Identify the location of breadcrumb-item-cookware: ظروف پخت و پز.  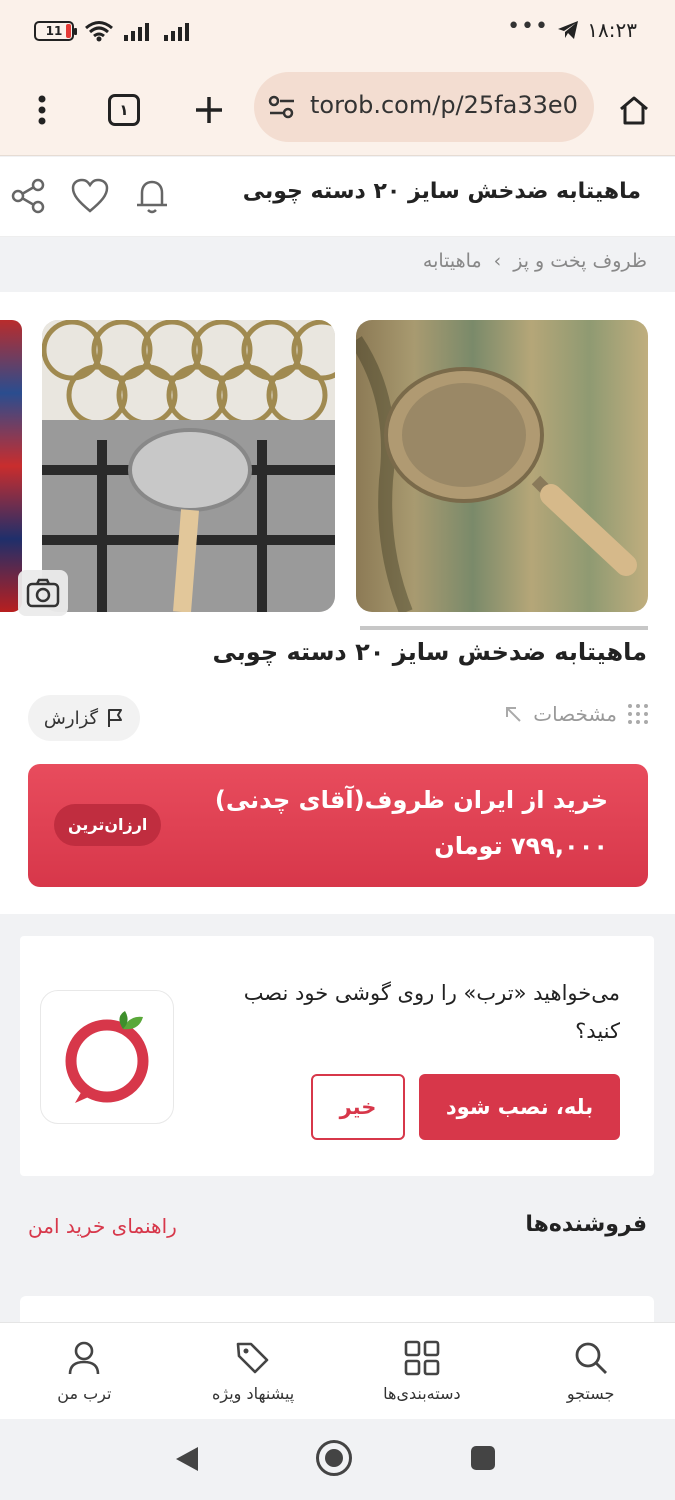
(580, 261).